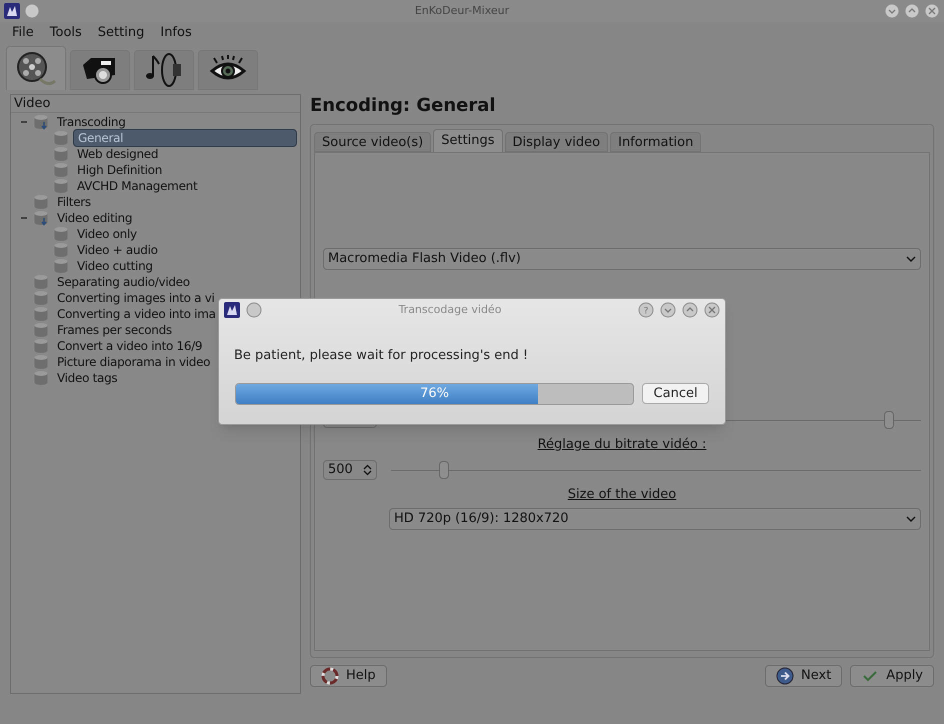  What do you see at coordinates (119, 170) in the screenshot?
I see `tree-item: High Definition` at bounding box center [119, 170].